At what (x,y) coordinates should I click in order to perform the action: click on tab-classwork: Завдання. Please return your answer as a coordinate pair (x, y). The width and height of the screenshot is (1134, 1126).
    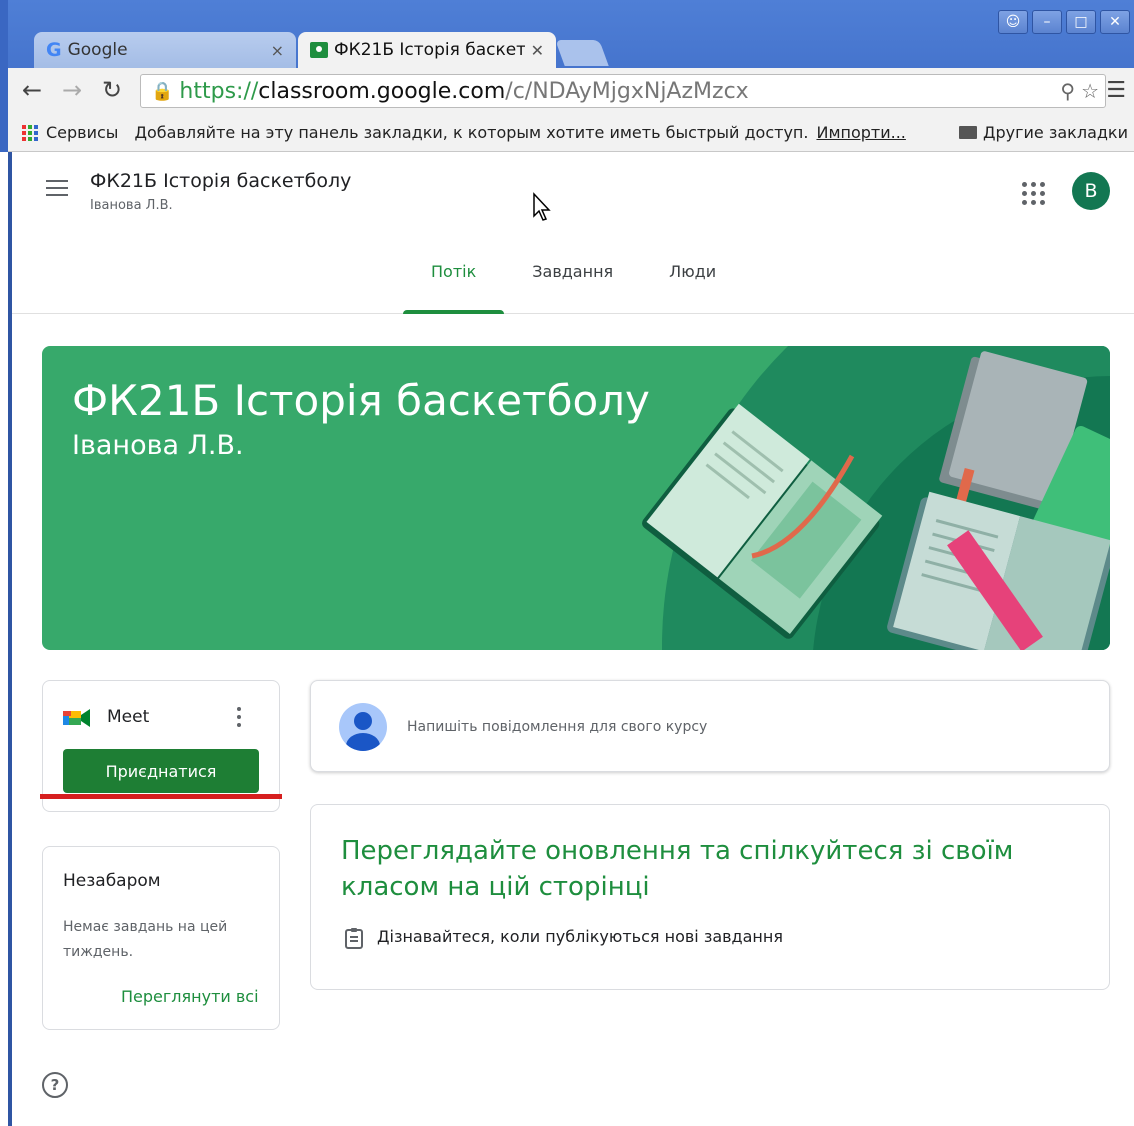
    Looking at the image, I should click on (572, 283).